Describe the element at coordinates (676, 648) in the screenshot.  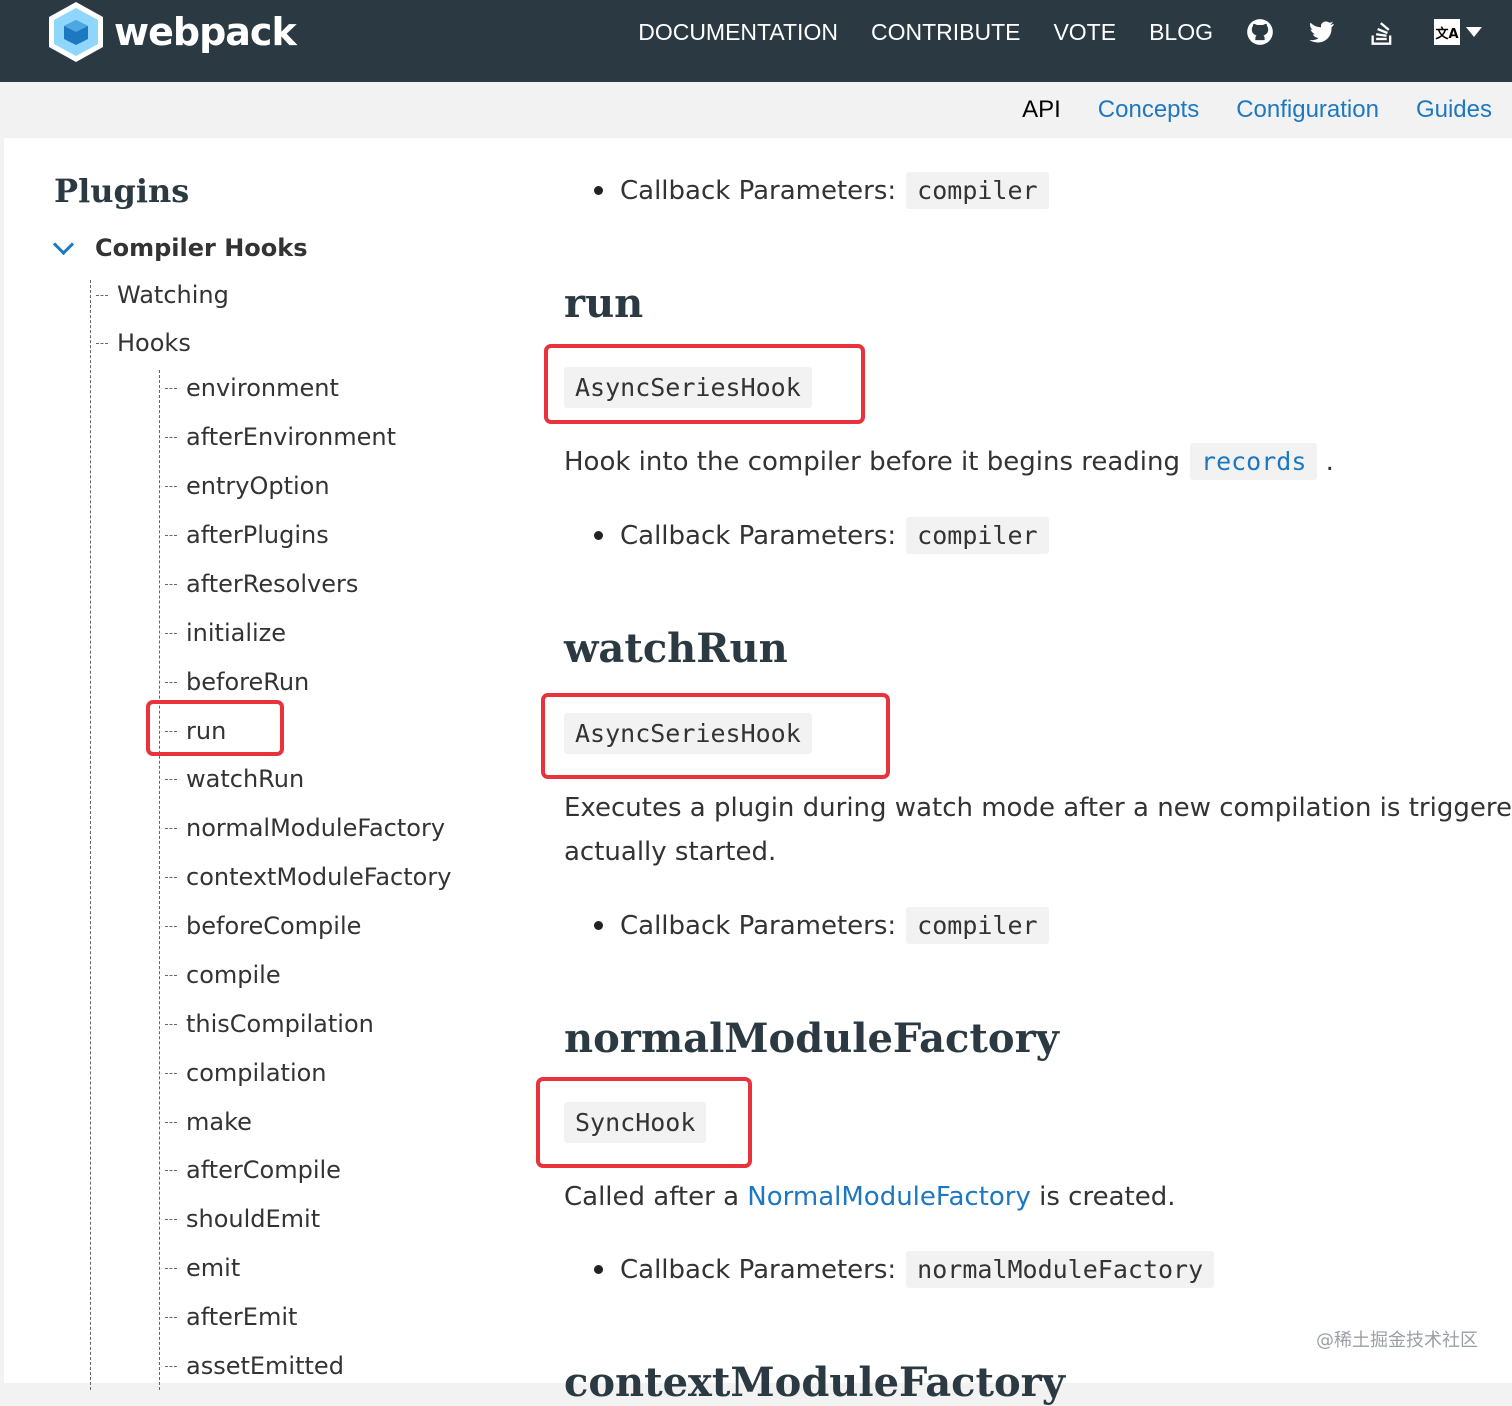
I see `section-title-watchrun: watchRun` at that location.